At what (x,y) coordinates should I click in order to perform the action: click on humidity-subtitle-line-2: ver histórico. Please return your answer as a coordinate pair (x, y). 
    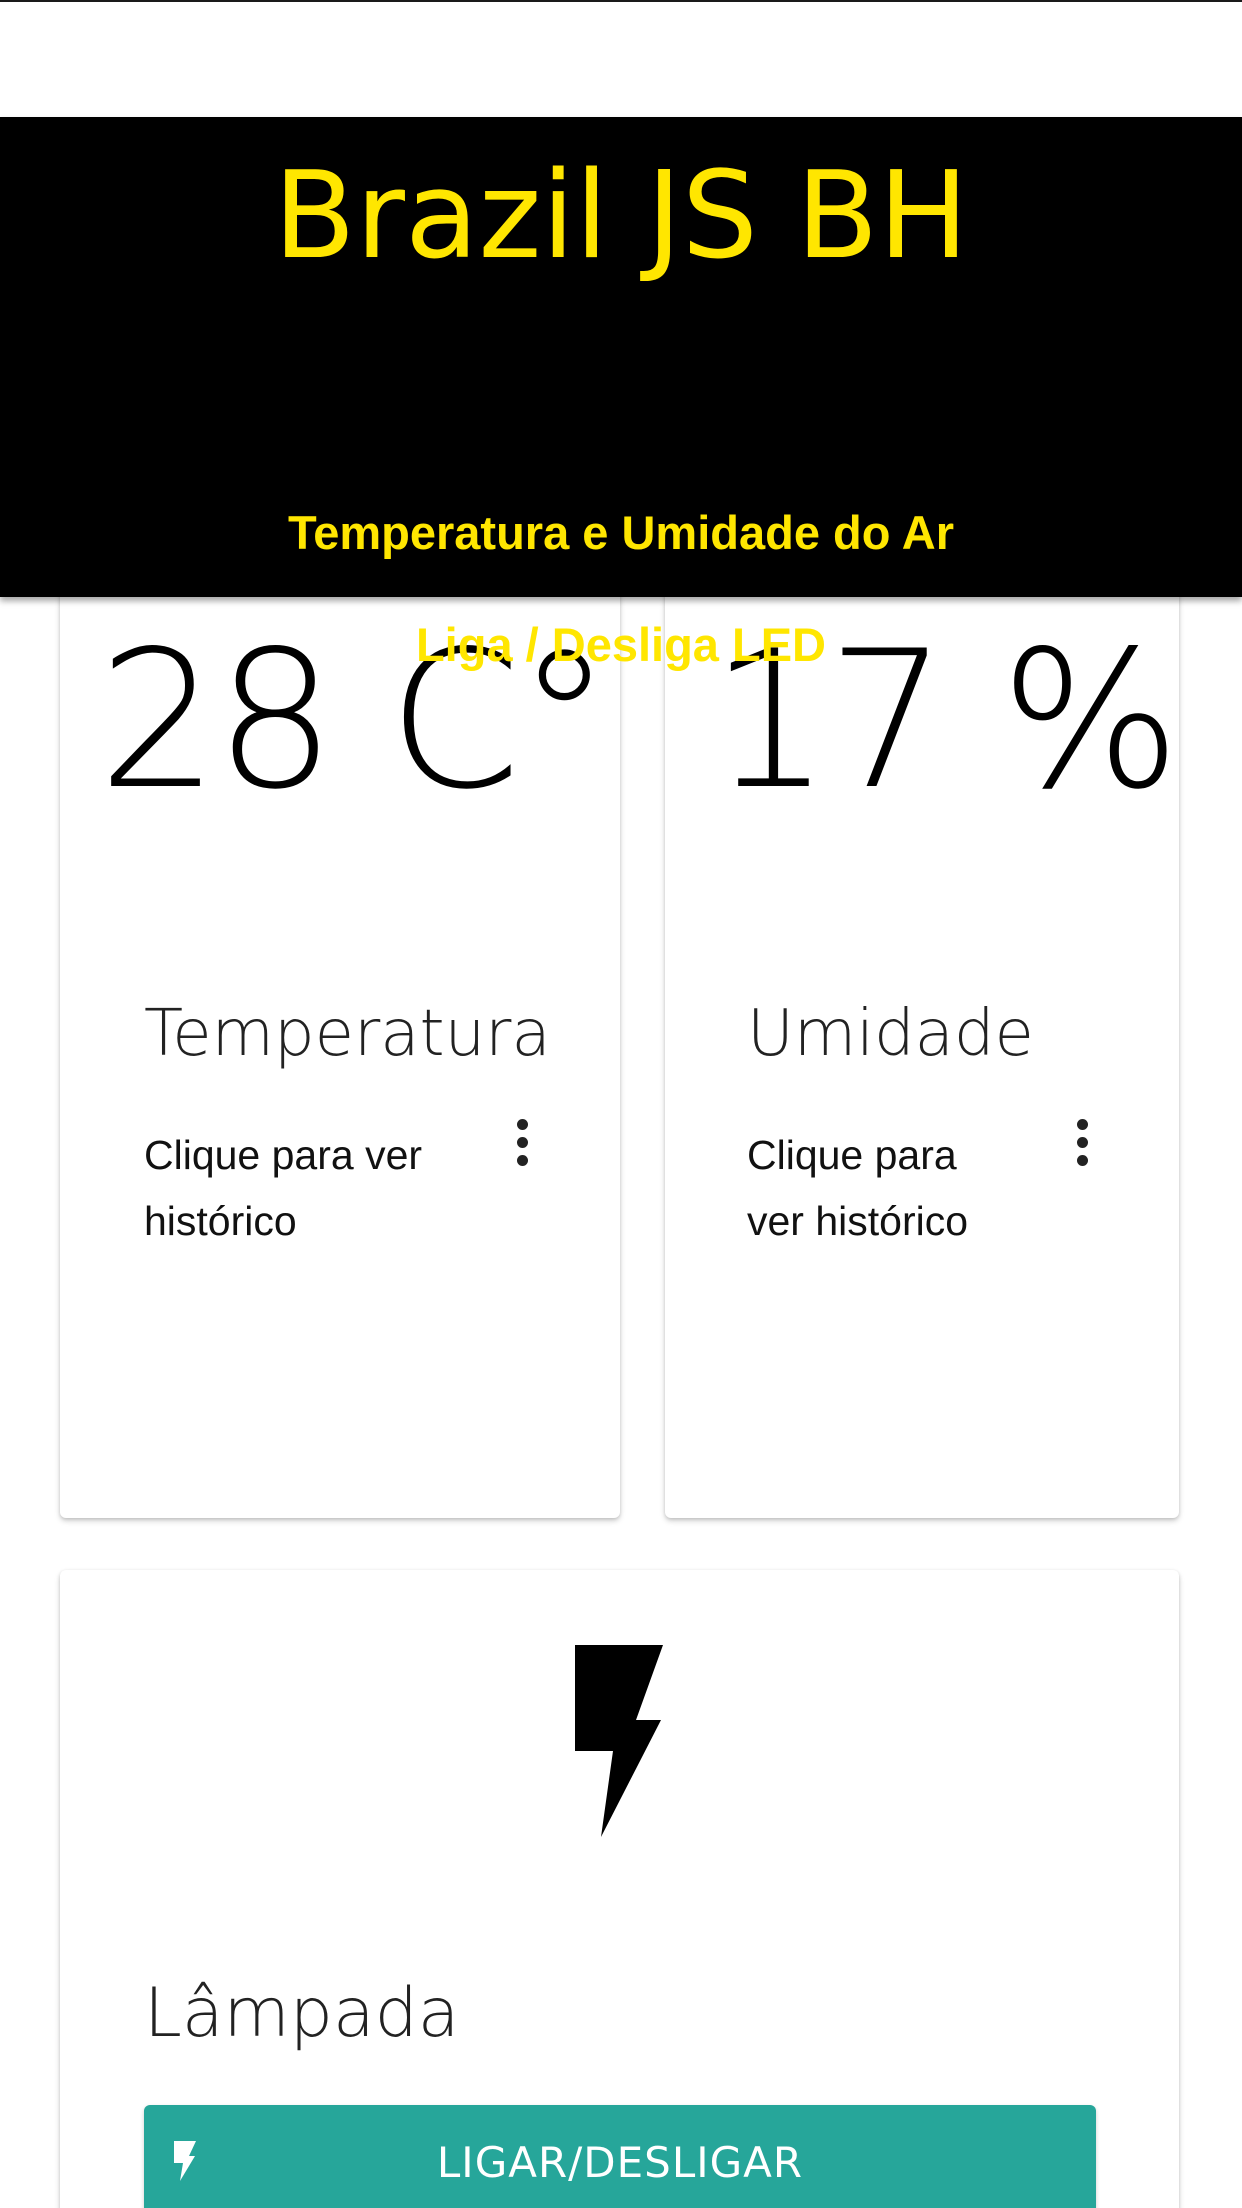
    Looking at the image, I should click on (858, 1221).